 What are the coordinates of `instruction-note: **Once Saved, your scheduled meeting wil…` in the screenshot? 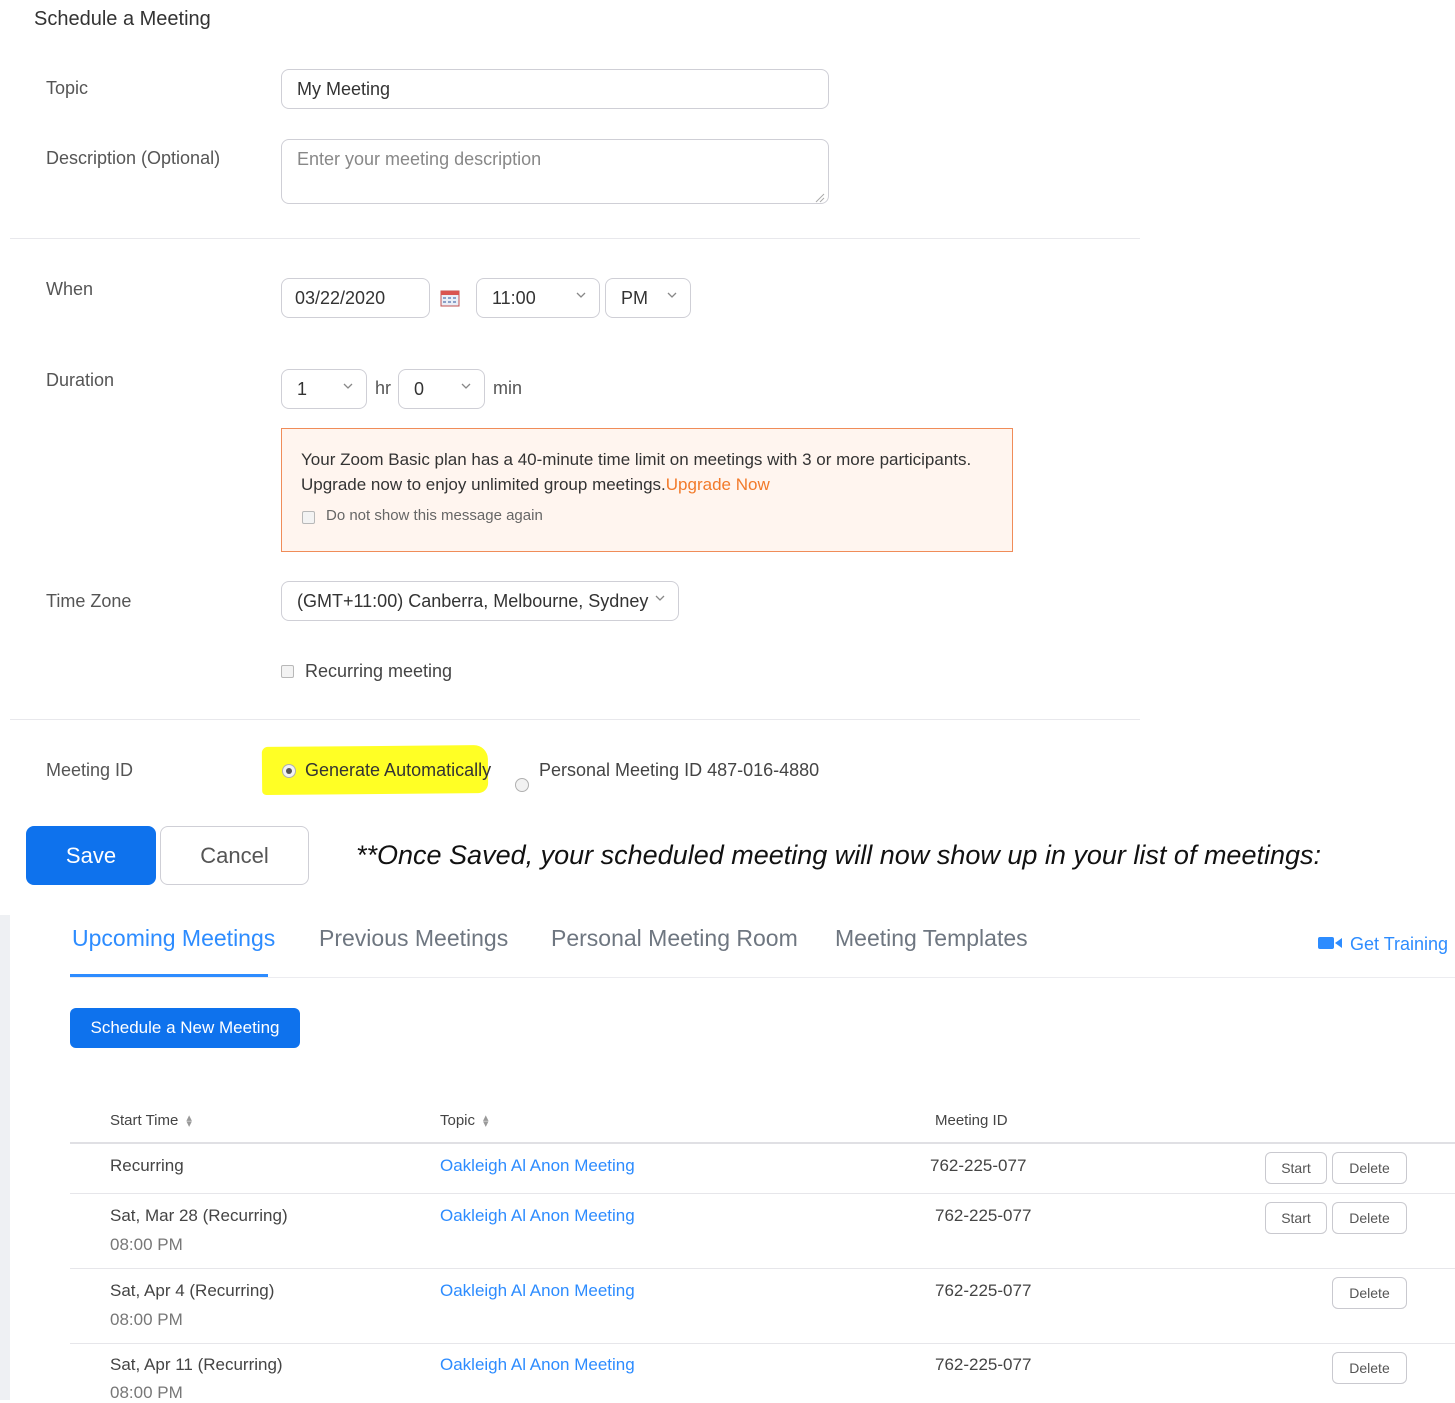 It's located at (838, 855).